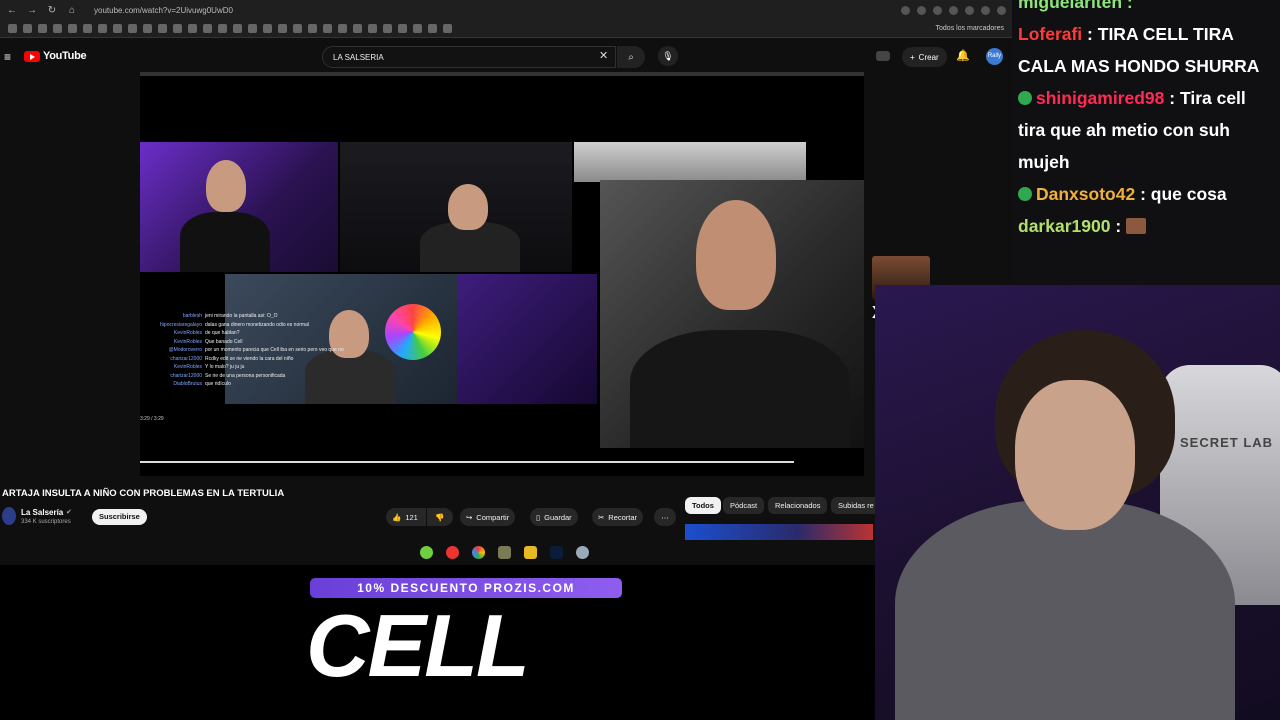 The width and height of the screenshot is (1280, 720). Describe the element at coordinates (72, 10) in the screenshot. I see `home-icon: ⌂` at that location.